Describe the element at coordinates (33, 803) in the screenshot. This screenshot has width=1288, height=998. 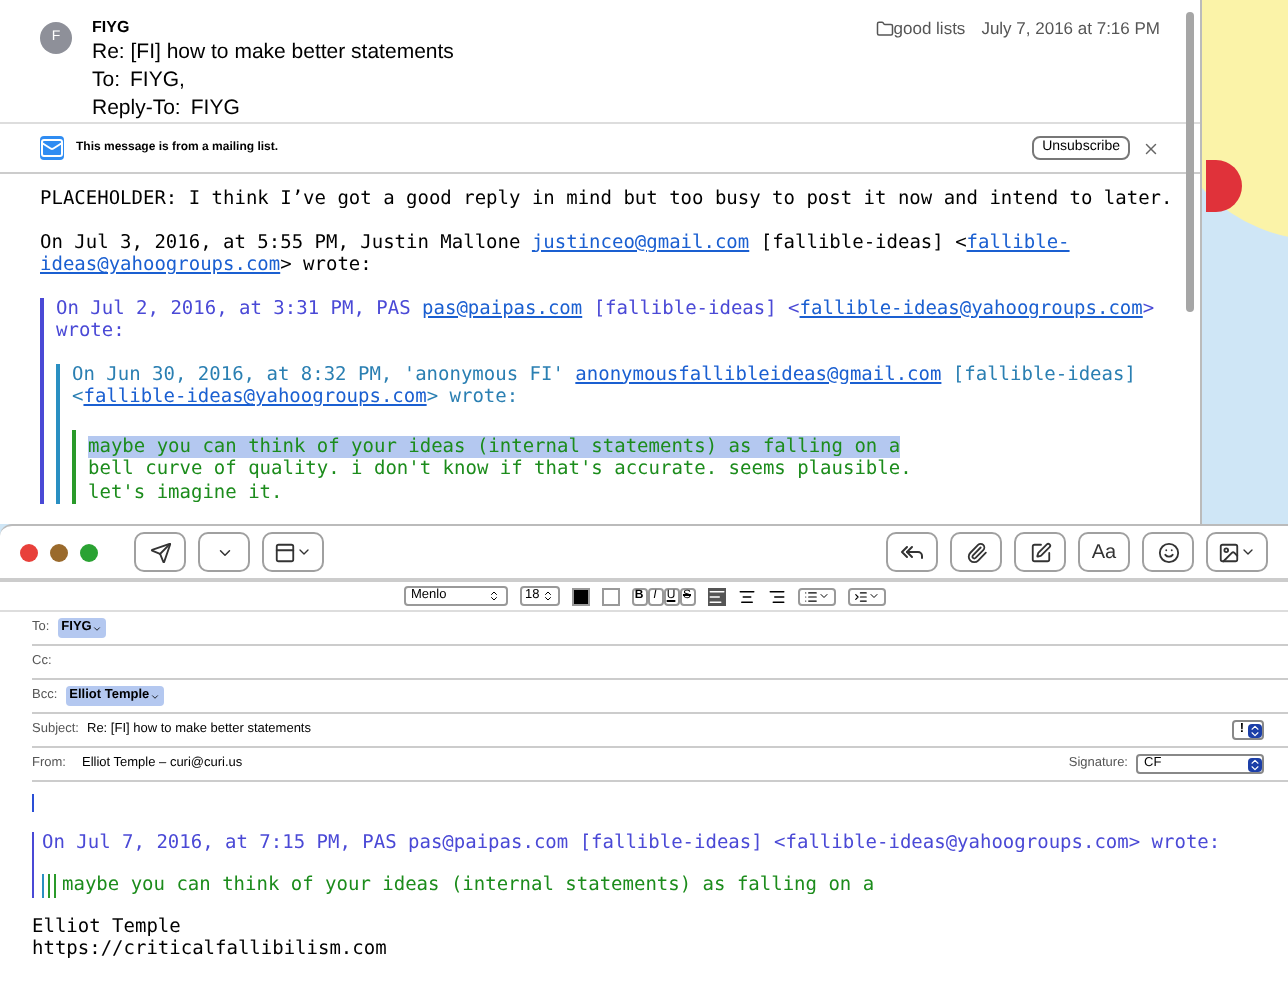
I see `text-cursor` at that location.